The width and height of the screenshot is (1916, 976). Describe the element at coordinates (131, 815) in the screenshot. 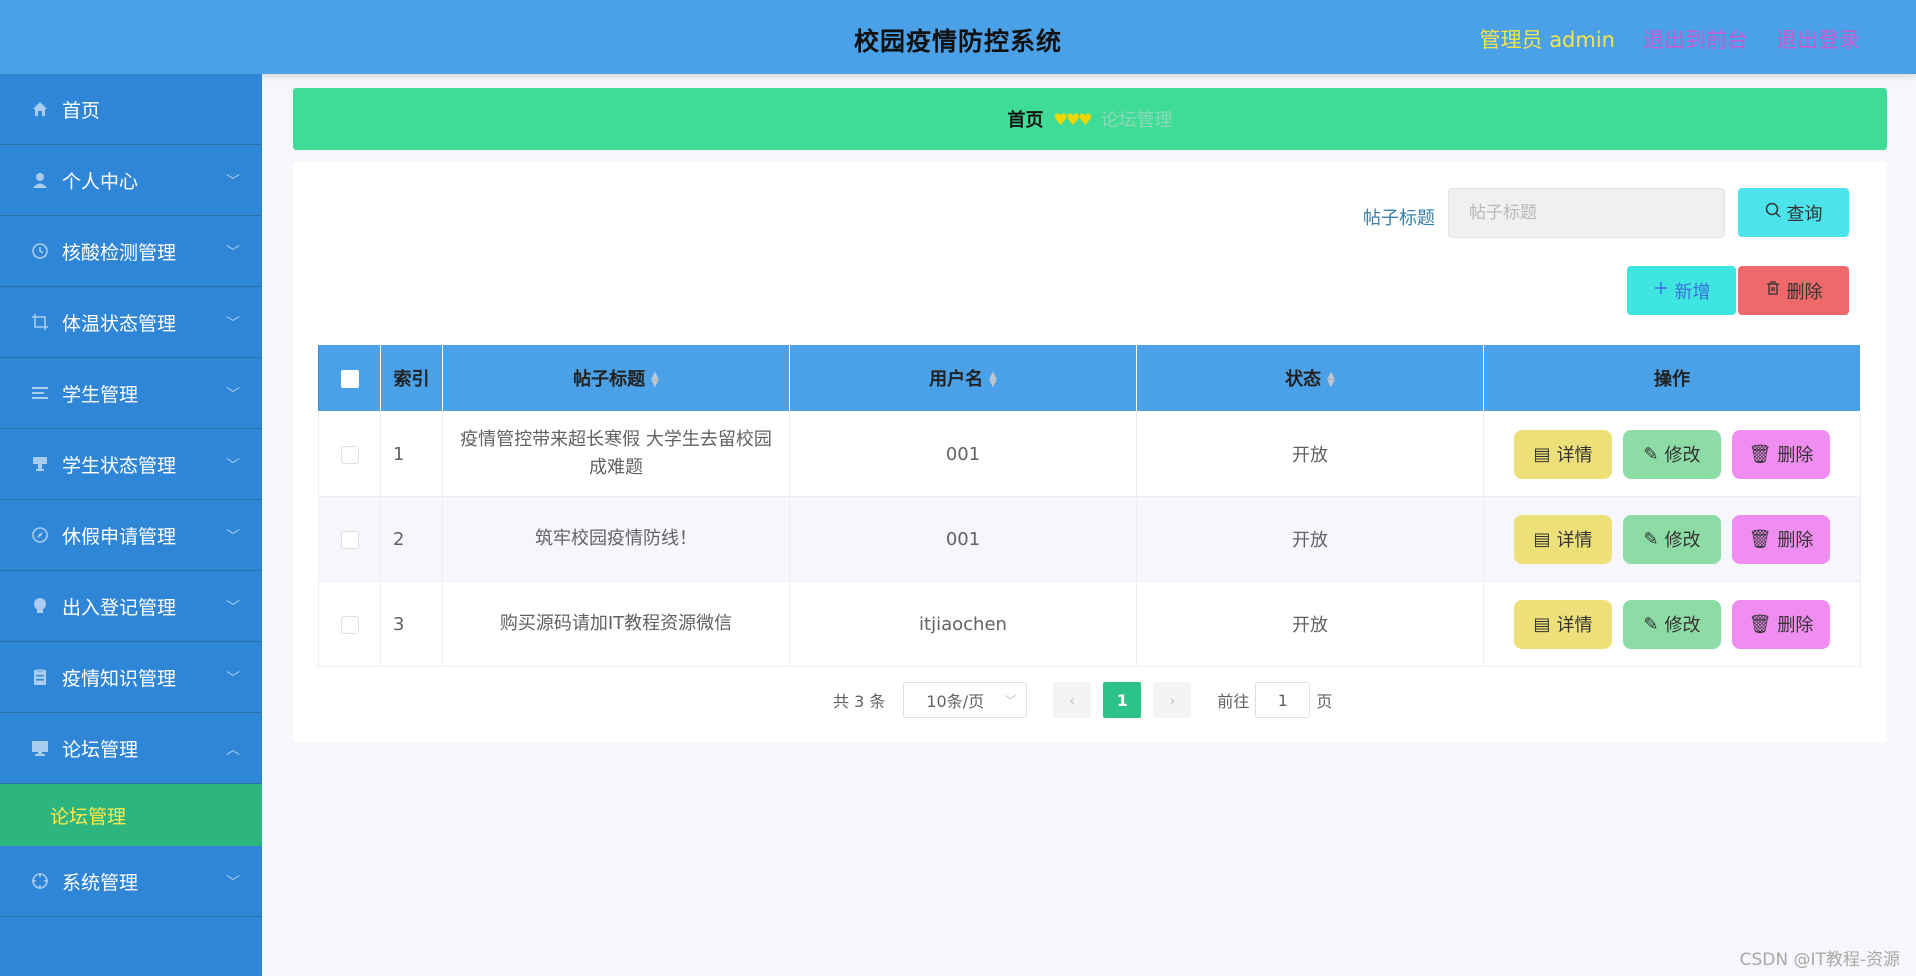

I see `sidebar-subitem-forum-manage: 论坛管理` at that location.